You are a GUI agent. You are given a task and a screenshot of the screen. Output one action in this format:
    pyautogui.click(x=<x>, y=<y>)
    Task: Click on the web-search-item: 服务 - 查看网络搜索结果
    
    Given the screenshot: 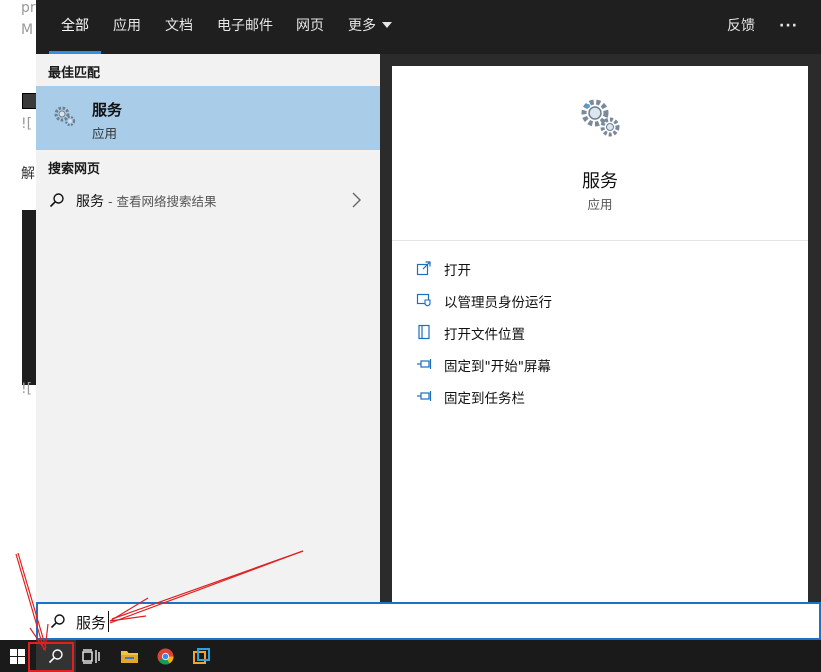 What is the action you would take?
    pyautogui.click(x=208, y=200)
    